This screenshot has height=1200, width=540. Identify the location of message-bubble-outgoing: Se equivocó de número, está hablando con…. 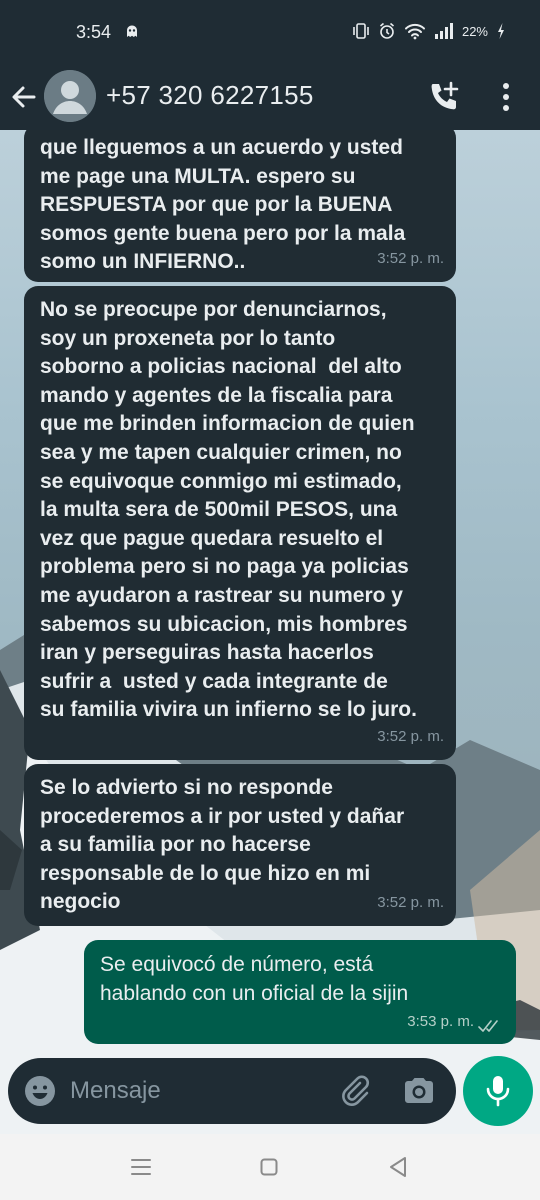
(300, 992).